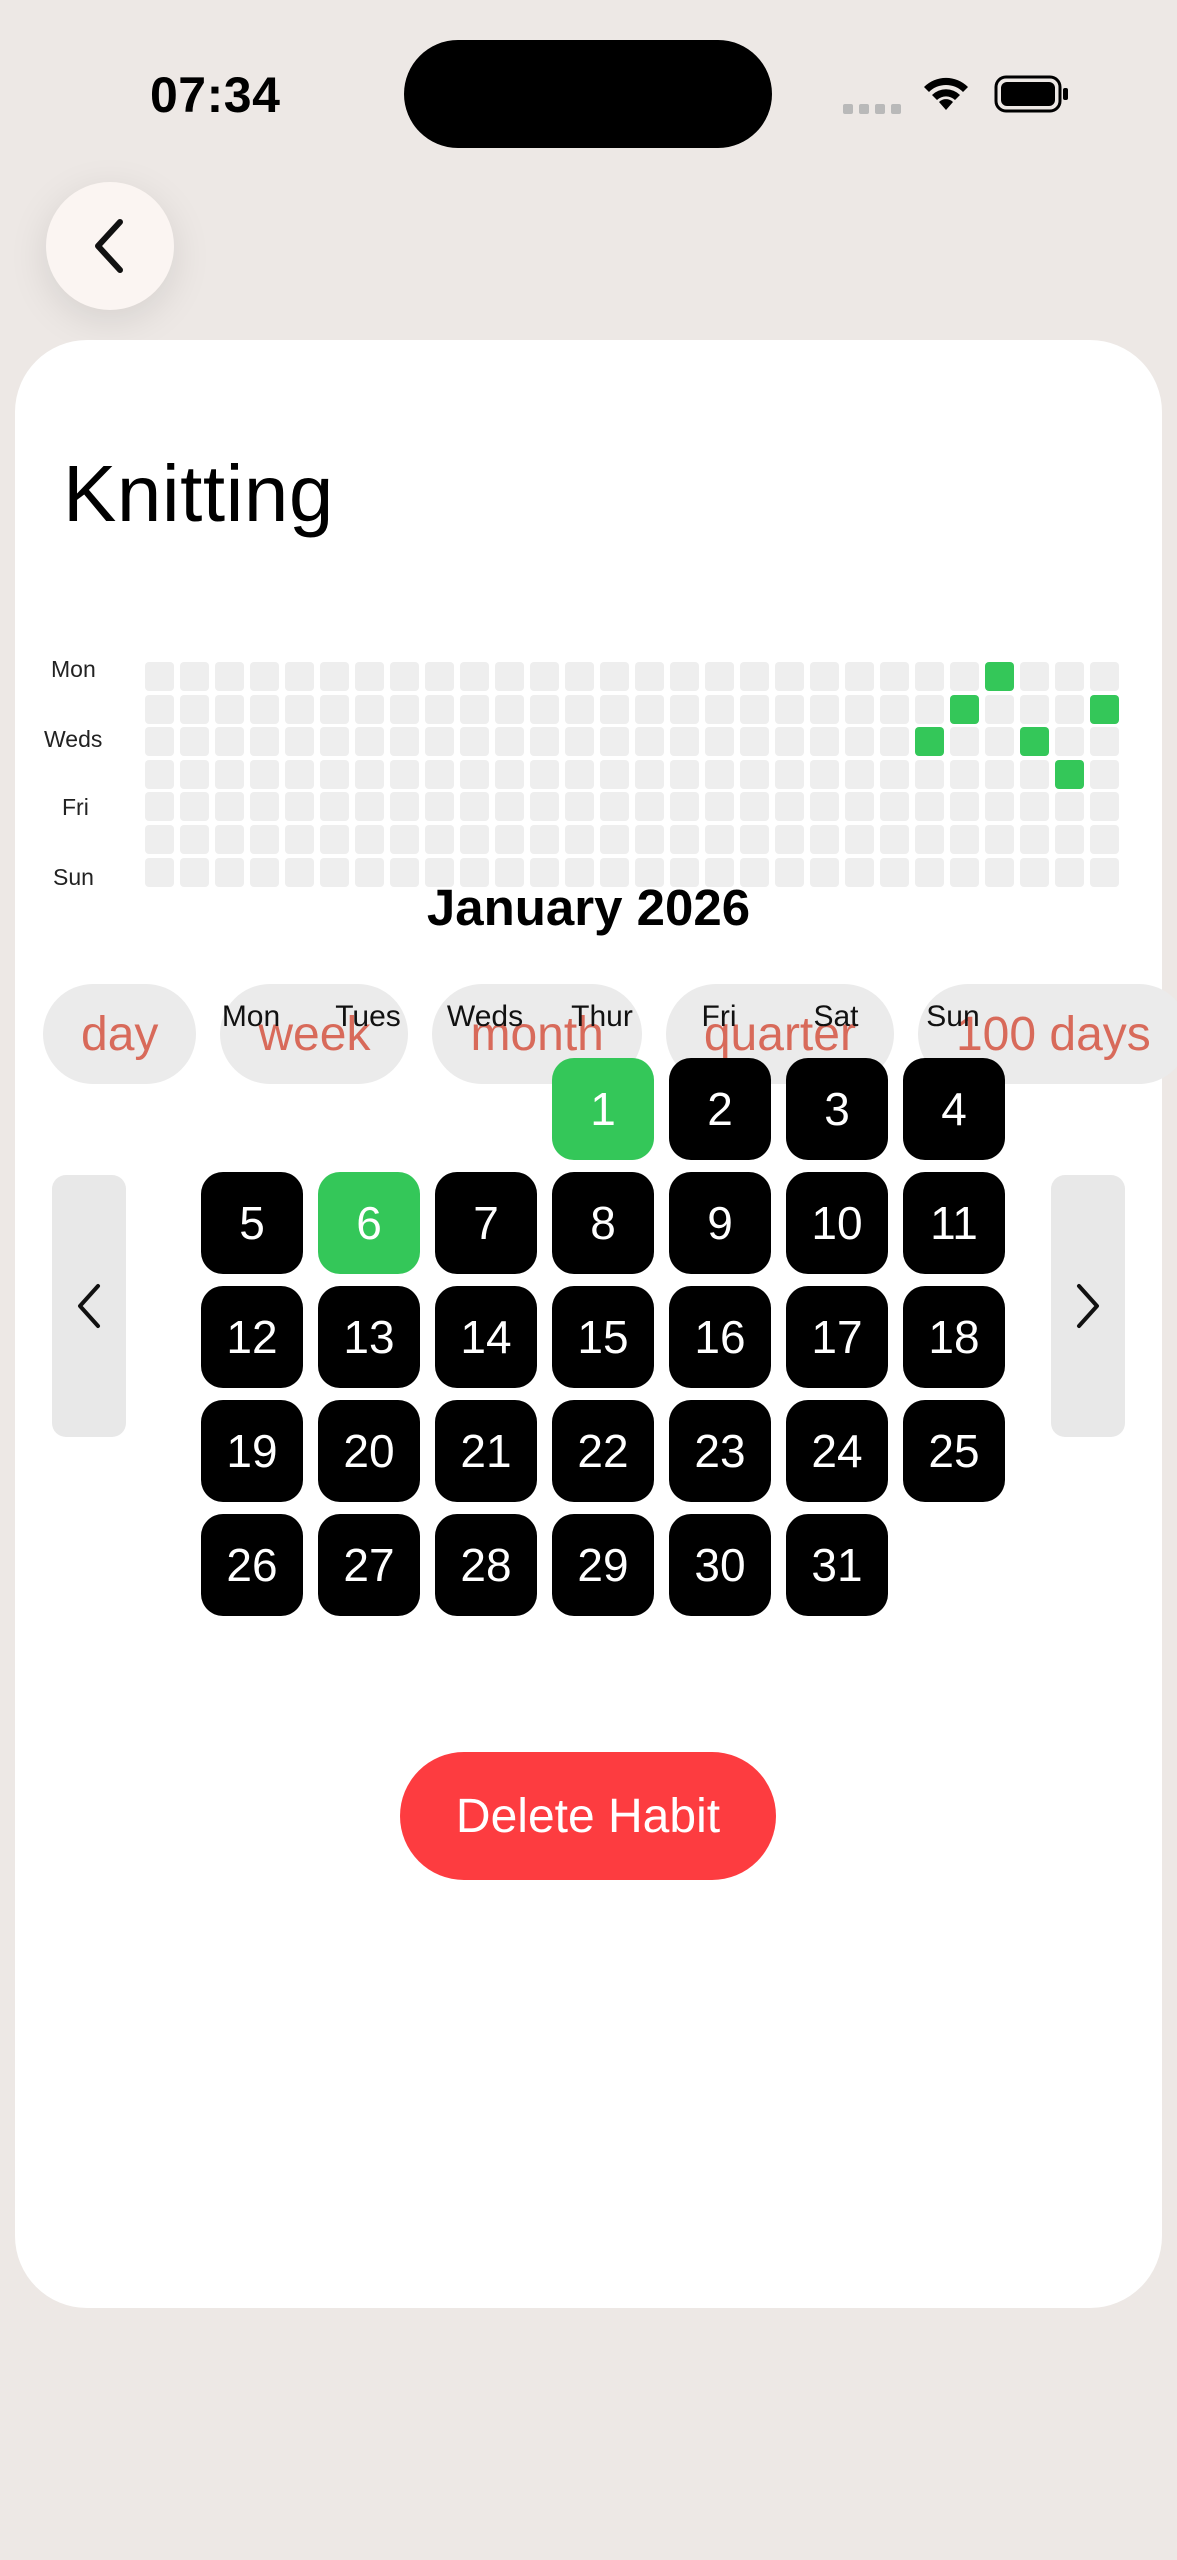 The width and height of the screenshot is (1177, 2560). Describe the element at coordinates (837, 1451) in the screenshot. I see `calendar-day: 24` at that location.